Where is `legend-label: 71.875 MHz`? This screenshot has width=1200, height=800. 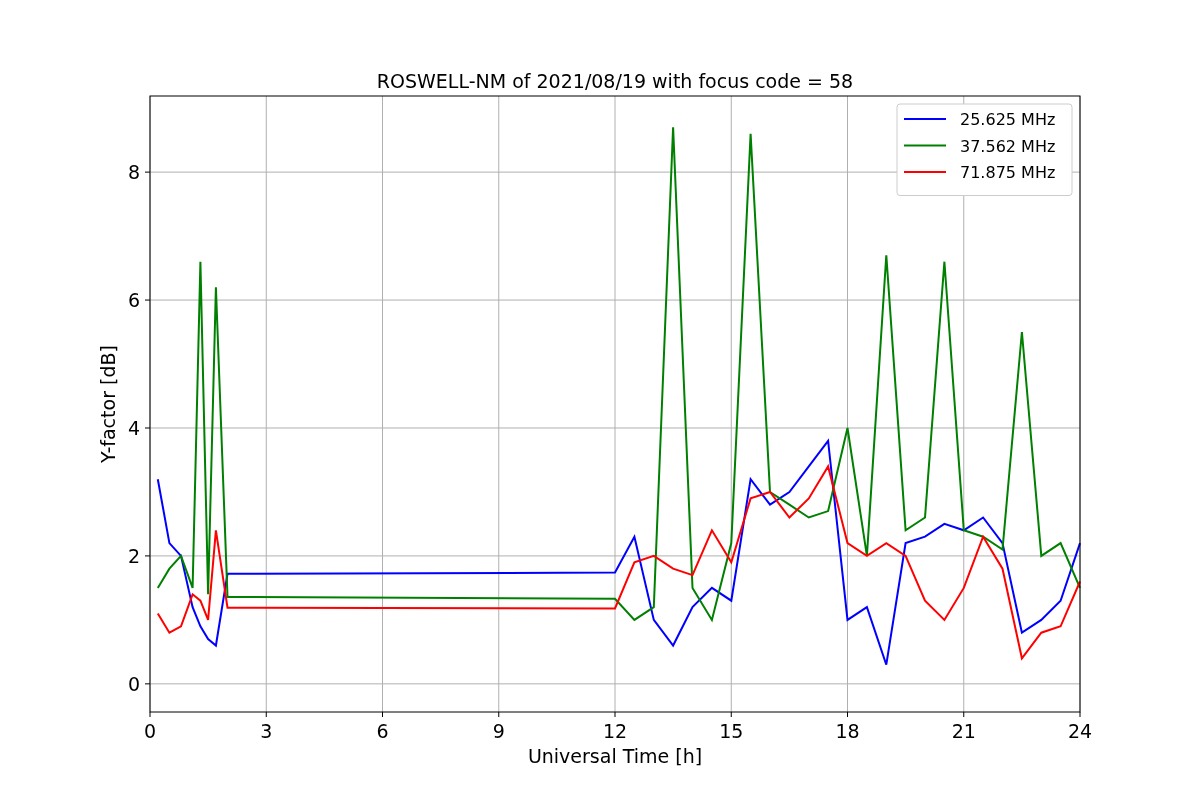 legend-label: 71.875 MHz is located at coordinates (1008, 172).